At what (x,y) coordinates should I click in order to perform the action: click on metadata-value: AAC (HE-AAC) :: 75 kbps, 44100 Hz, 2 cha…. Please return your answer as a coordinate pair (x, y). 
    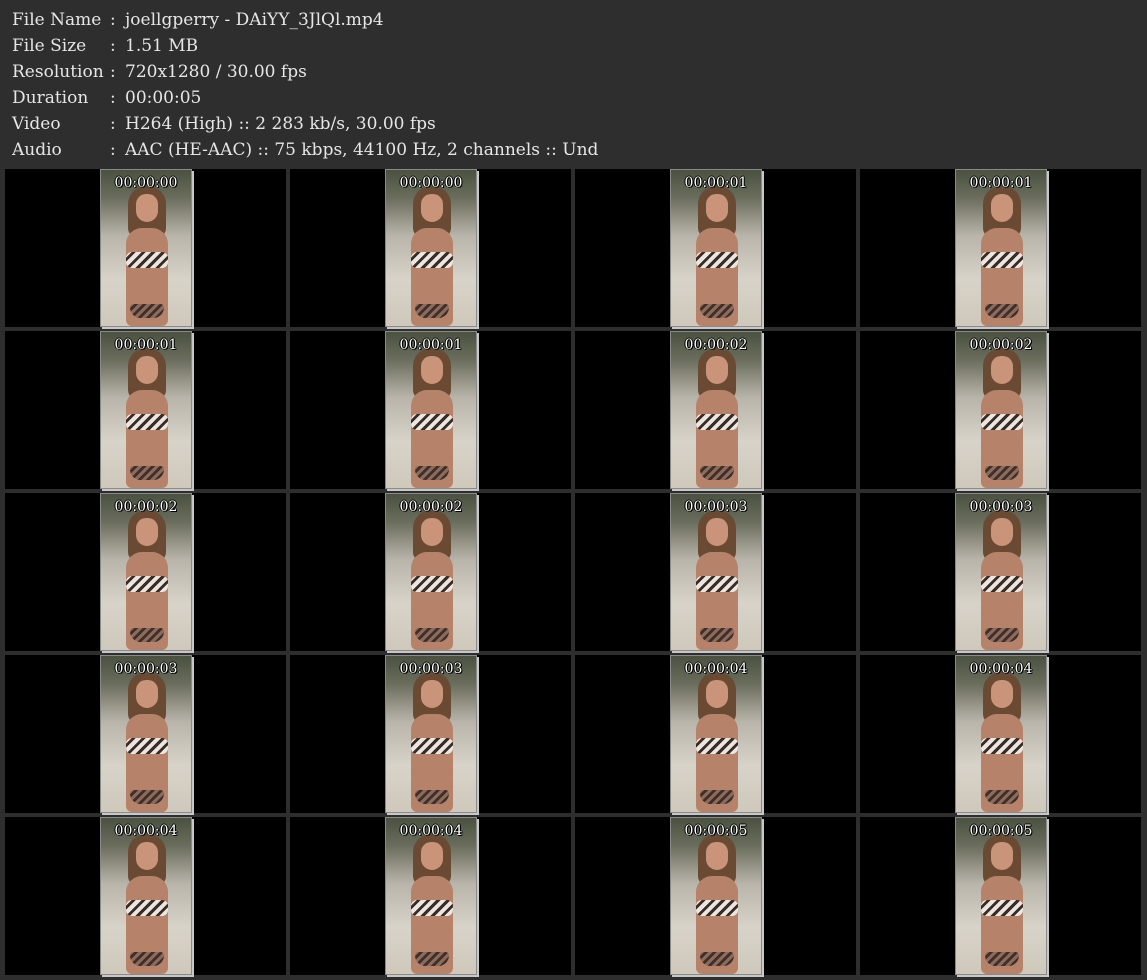
    Looking at the image, I should click on (362, 150).